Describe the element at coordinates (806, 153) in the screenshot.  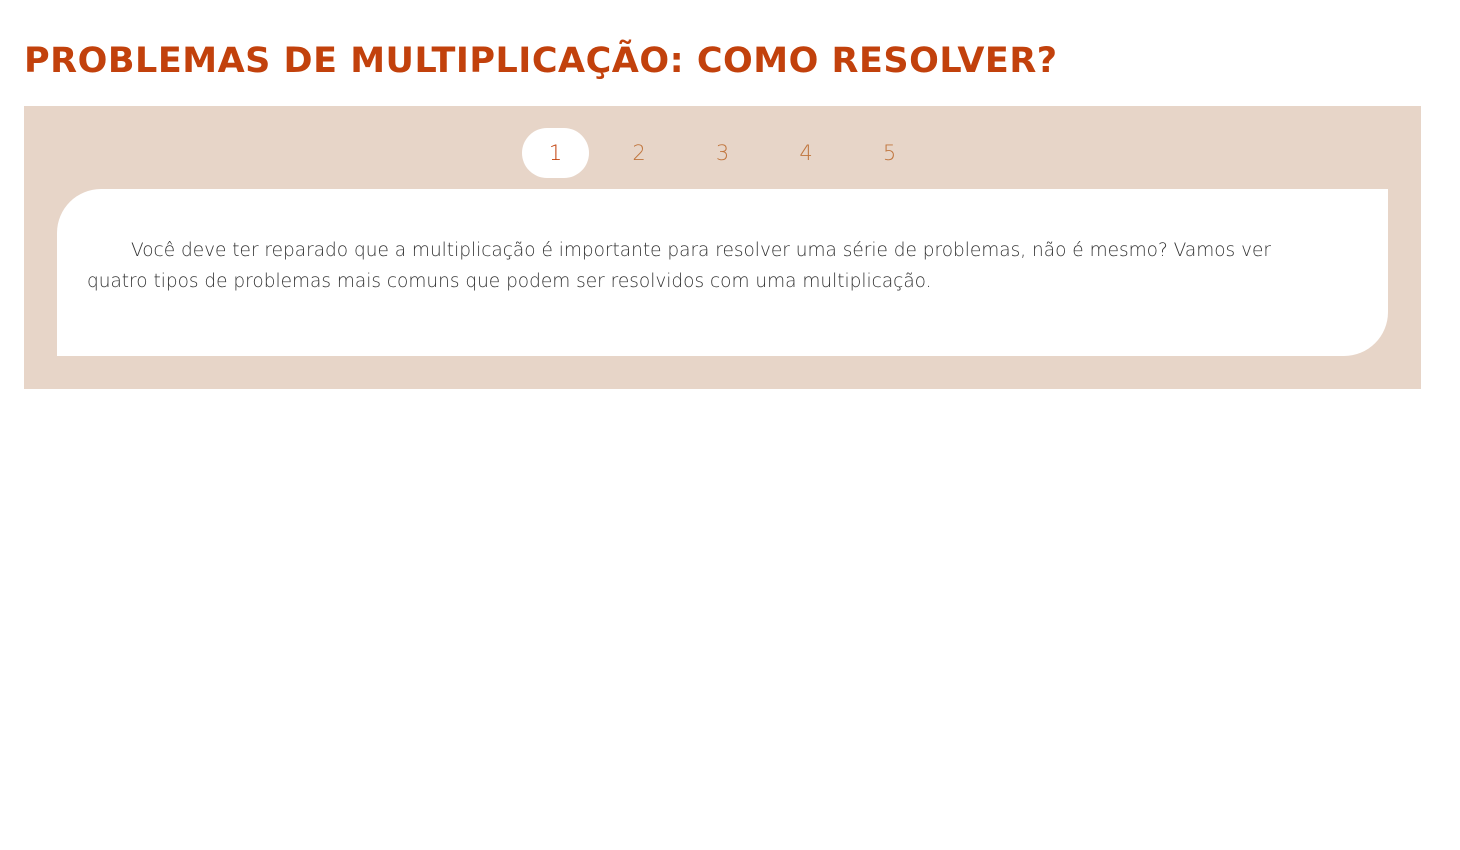
I see `pager-tab-4: 4` at that location.